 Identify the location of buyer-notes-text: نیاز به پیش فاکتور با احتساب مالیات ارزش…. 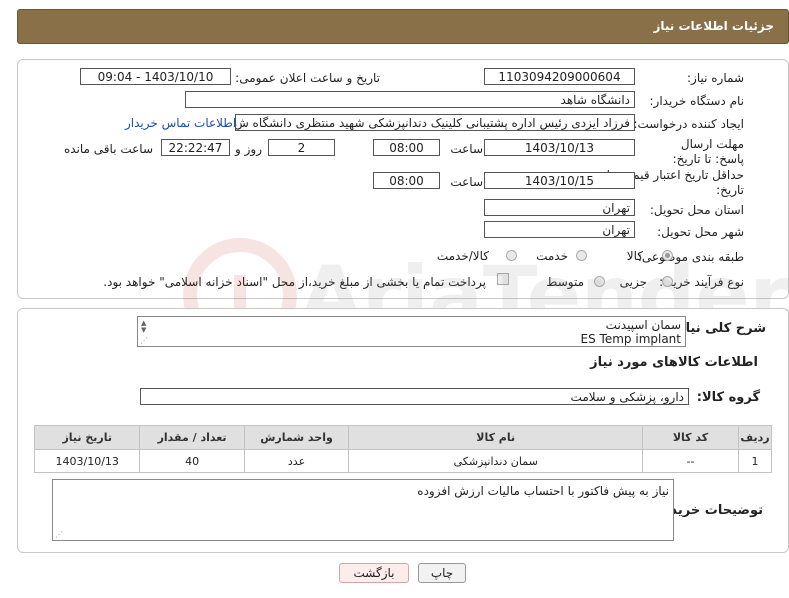
(543, 491).